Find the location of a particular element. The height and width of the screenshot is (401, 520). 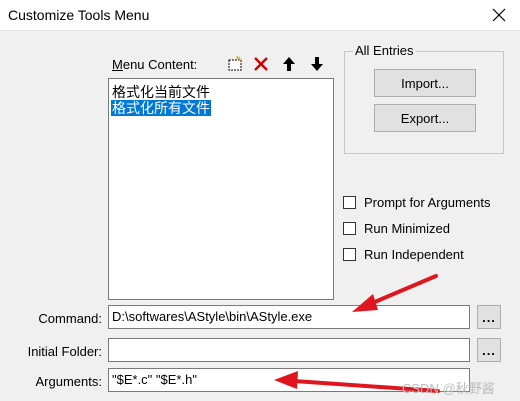

watermark: CSDN @秋野酱 is located at coordinates (448, 388).